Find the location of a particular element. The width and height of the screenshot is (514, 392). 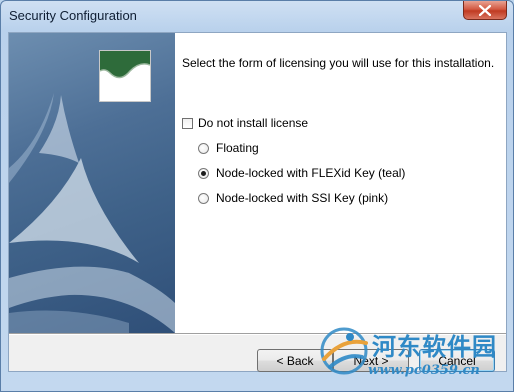

no-license-label: Do not install license is located at coordinates (253, 123).